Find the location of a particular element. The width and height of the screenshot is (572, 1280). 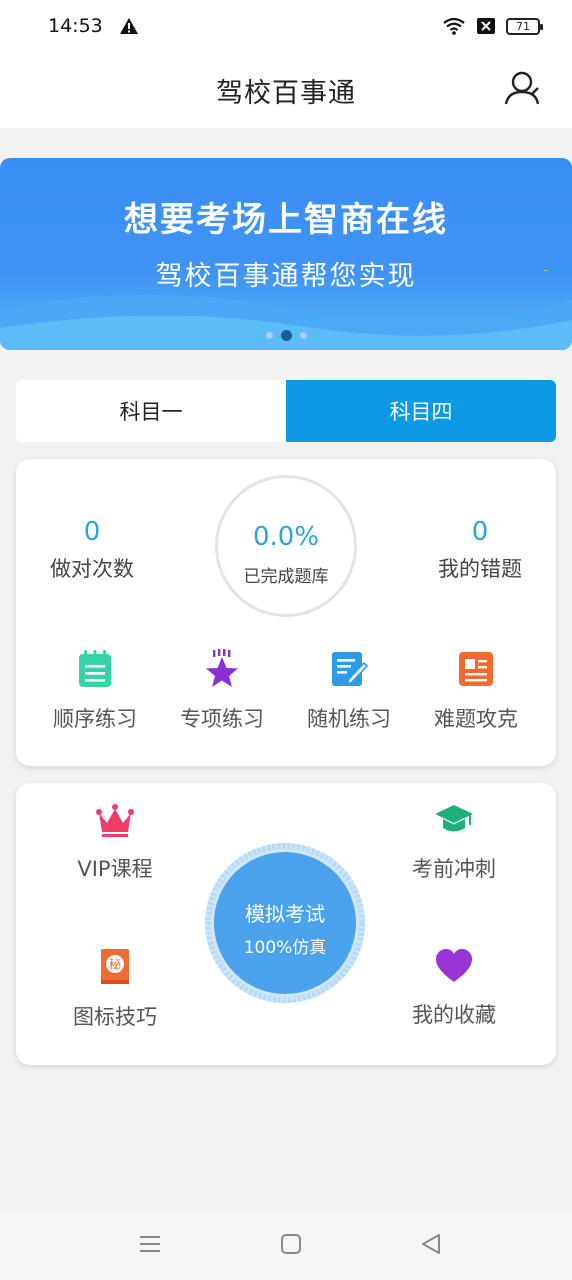

sequential-practice-button: 顺序练习 is located at coordinates (95, 691).